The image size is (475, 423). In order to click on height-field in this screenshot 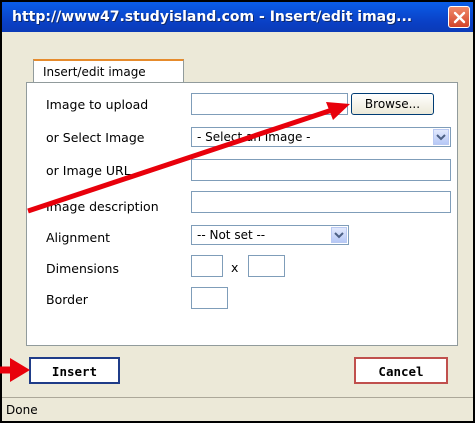, I will do `click(266, 266)`.